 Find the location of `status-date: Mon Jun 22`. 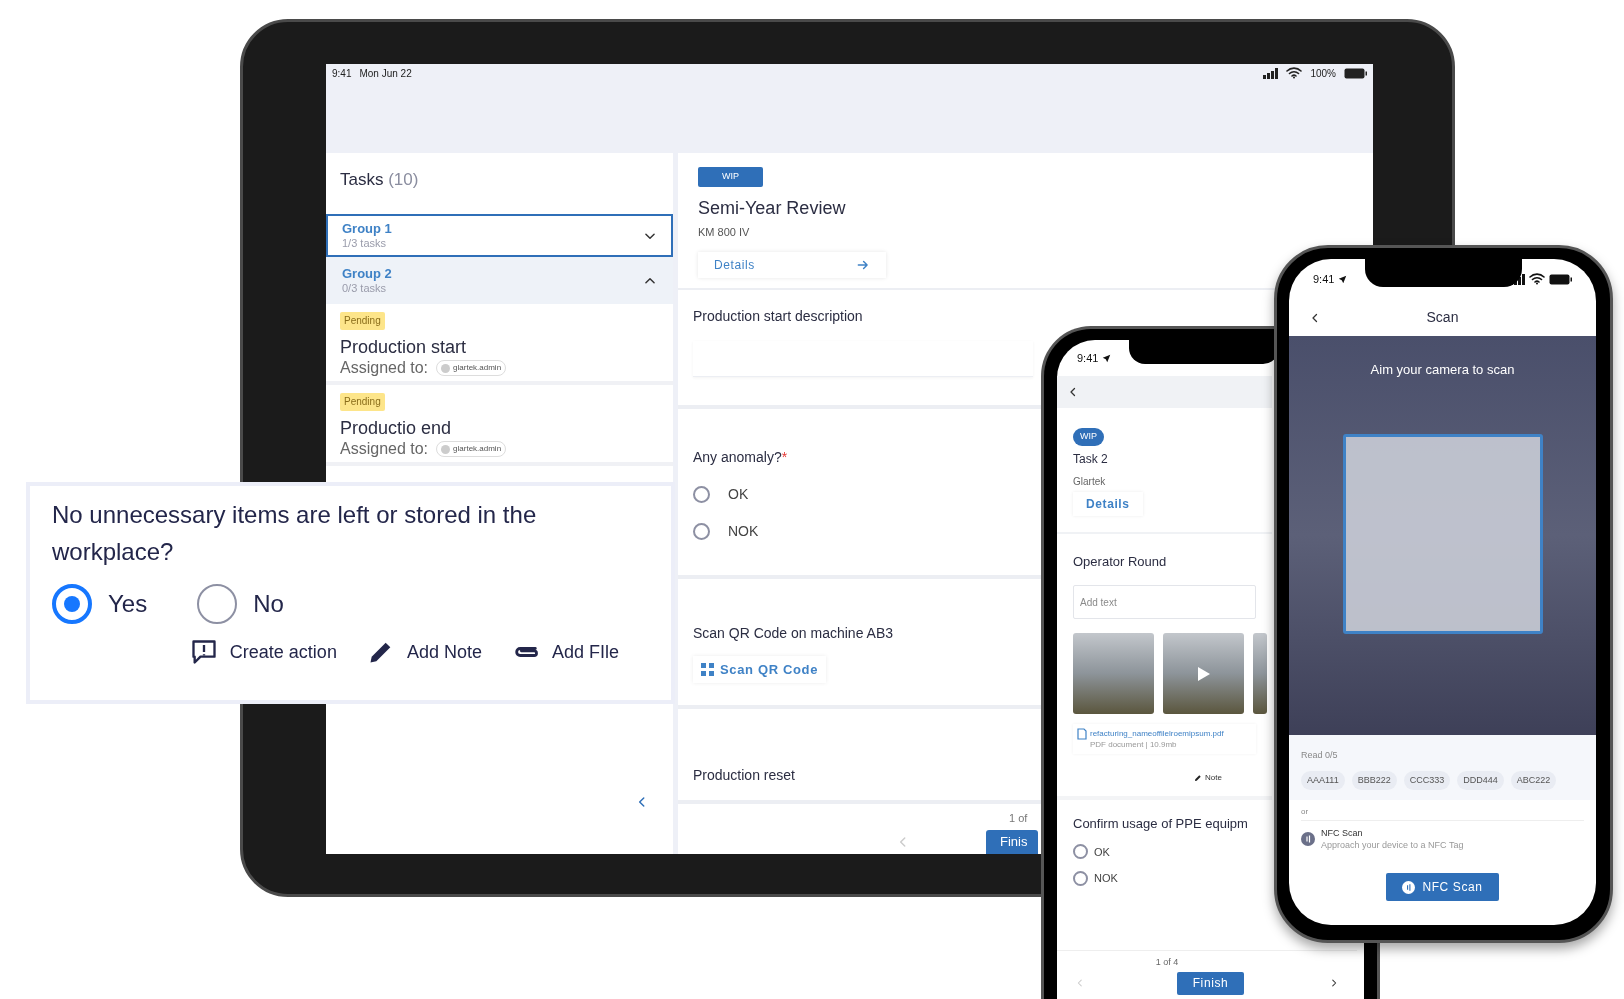

status-date: Mon Jun 22 is located at coordinates (385, 73).